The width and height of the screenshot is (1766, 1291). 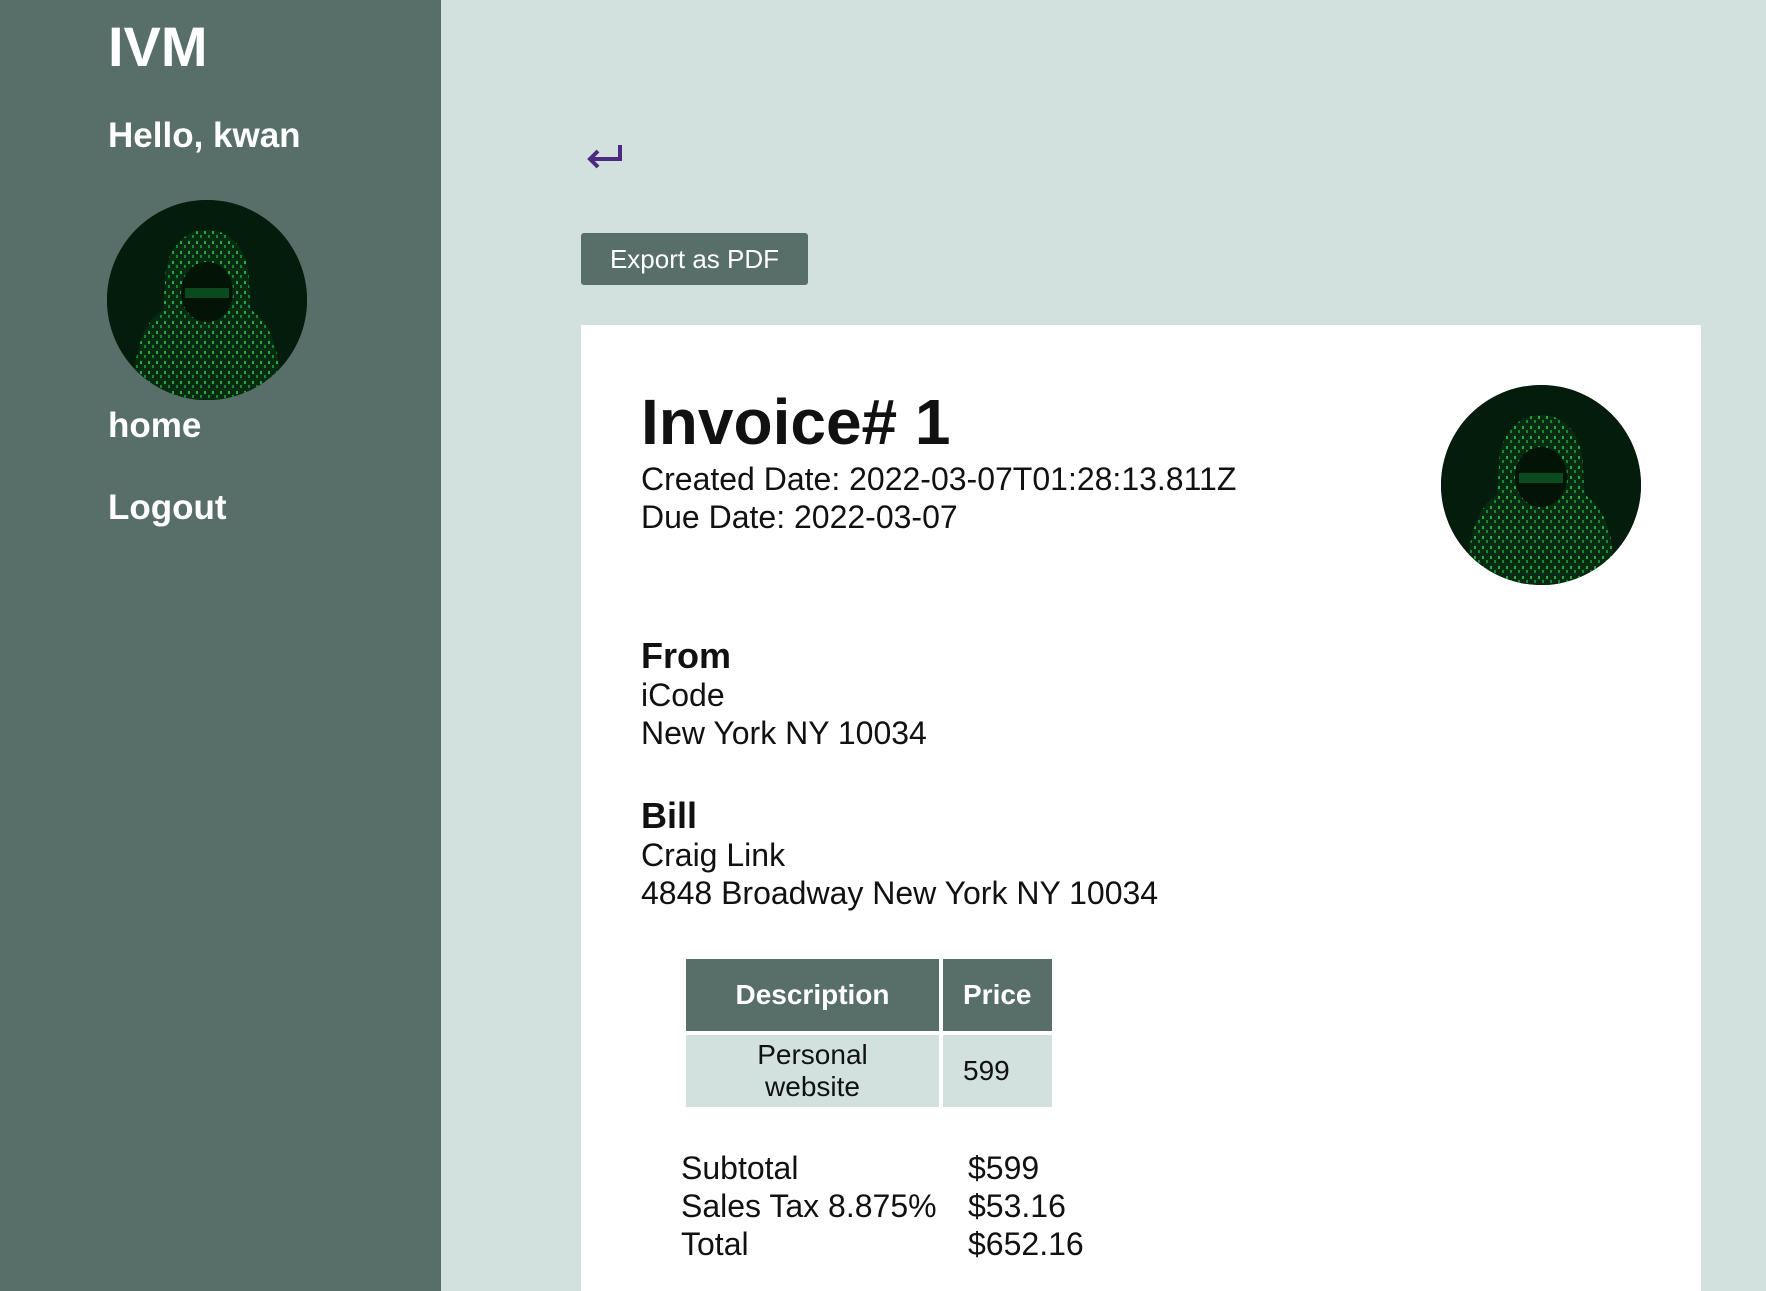 What do you see at coordinates (686, 655) in the screenshot?
I see `from-heading: From` at bounding box center [686, 655].